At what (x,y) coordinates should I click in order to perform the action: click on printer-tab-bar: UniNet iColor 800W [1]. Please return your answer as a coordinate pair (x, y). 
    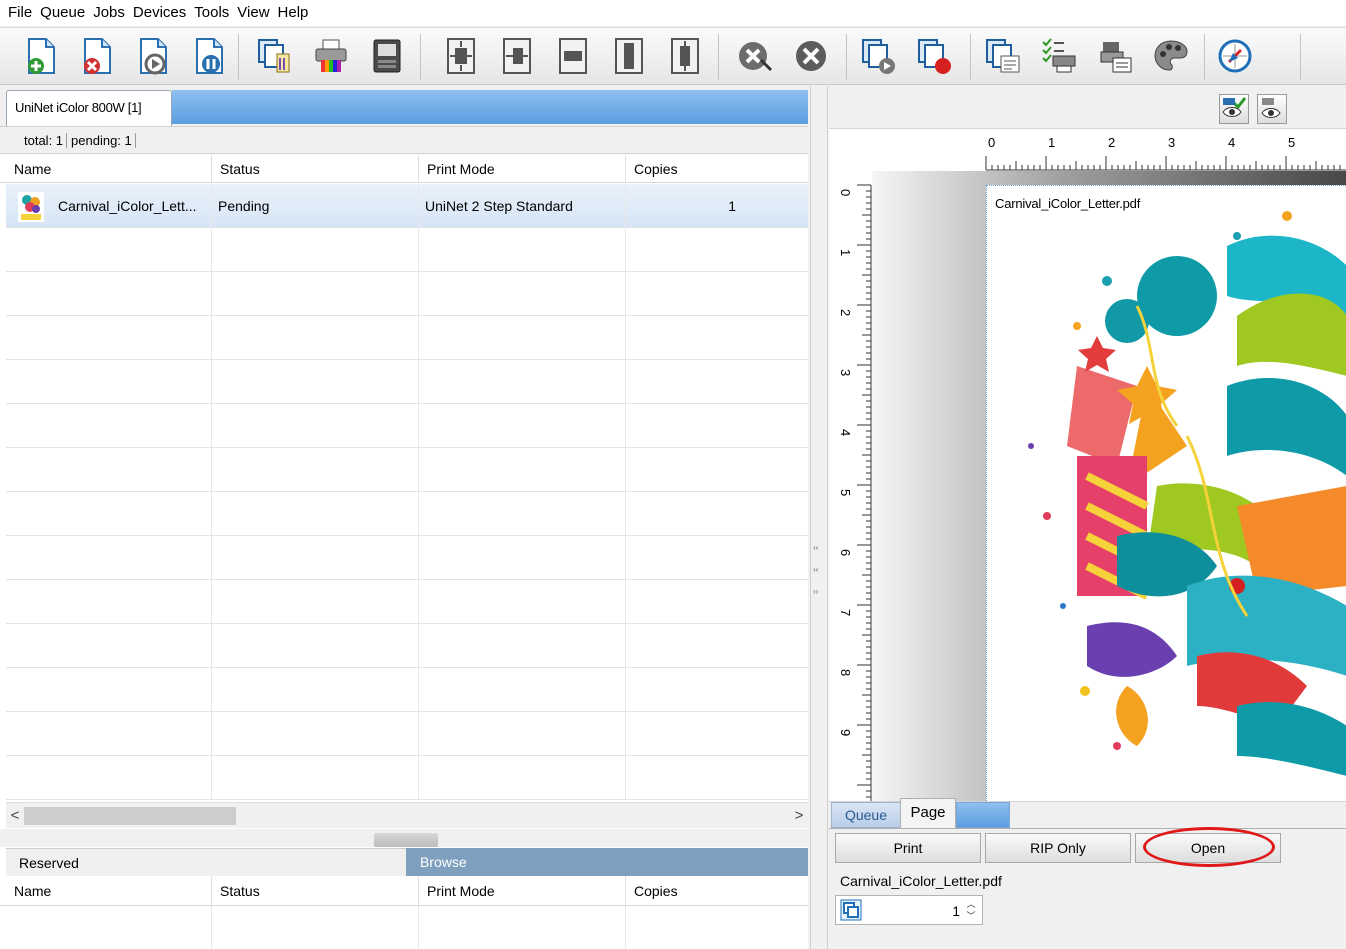
    Looking at the image, I should click on (404, 106).